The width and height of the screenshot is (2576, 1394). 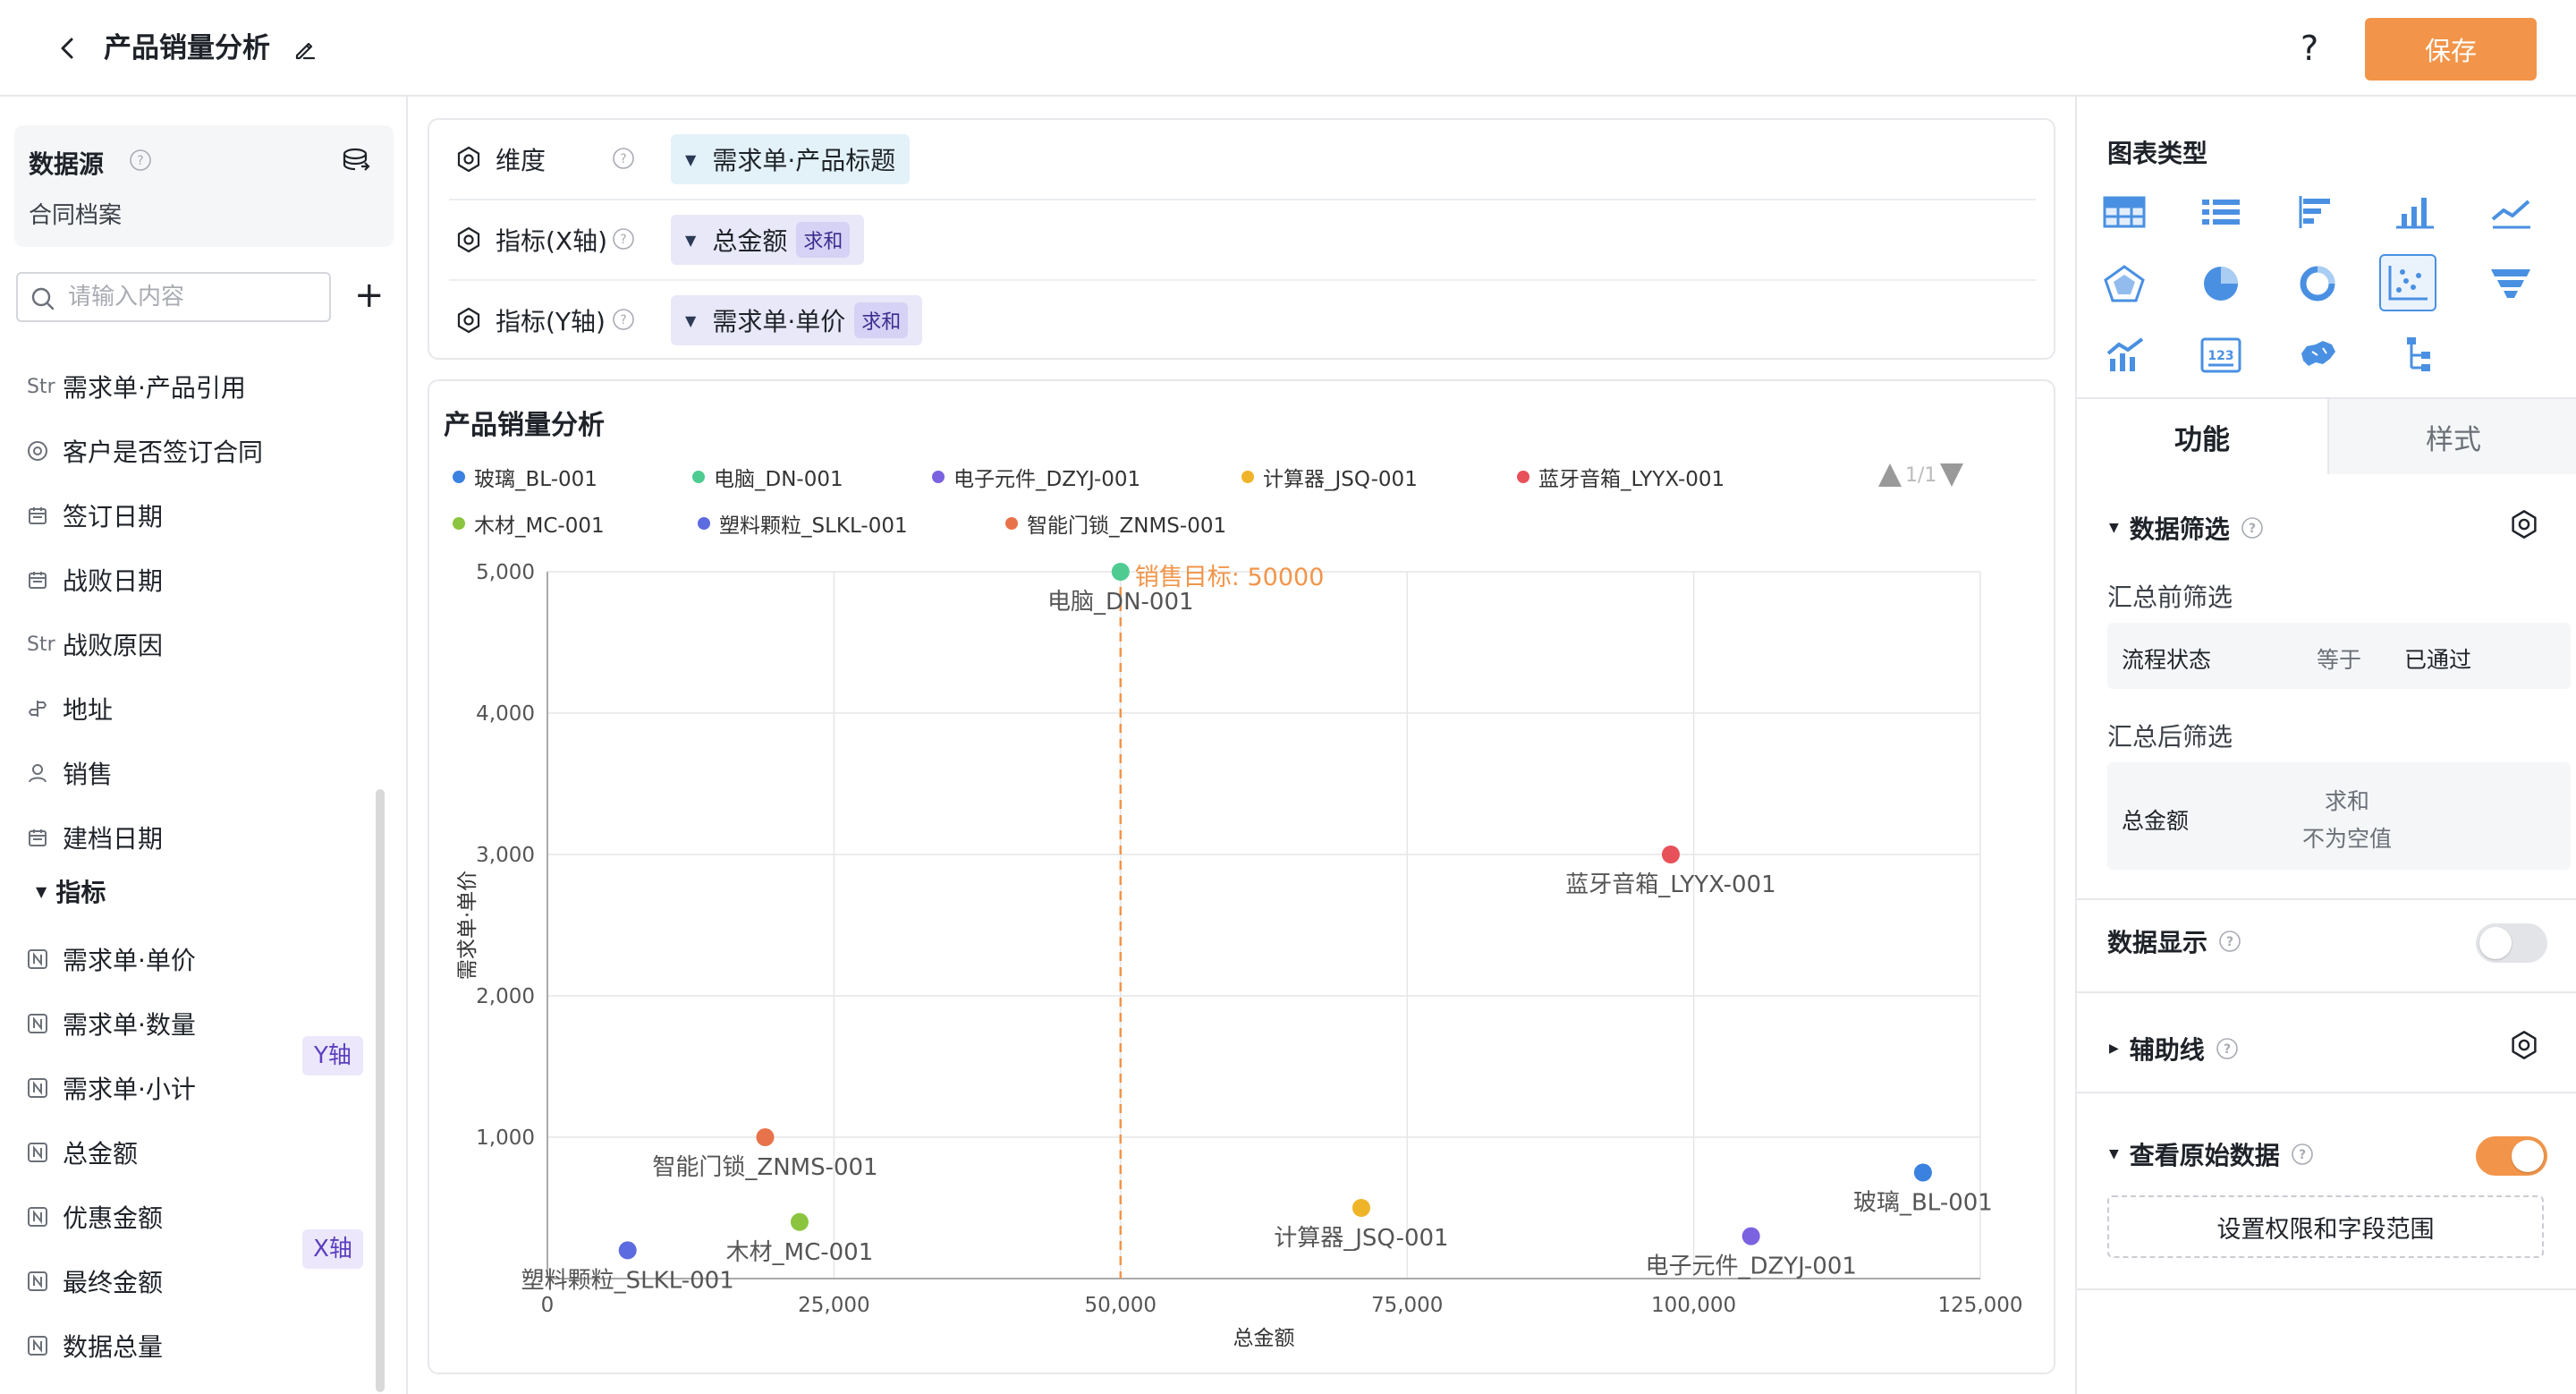 I want to click on data-filter-header: ▼ 数据筛选 ?, so click(x=2186, y=528).